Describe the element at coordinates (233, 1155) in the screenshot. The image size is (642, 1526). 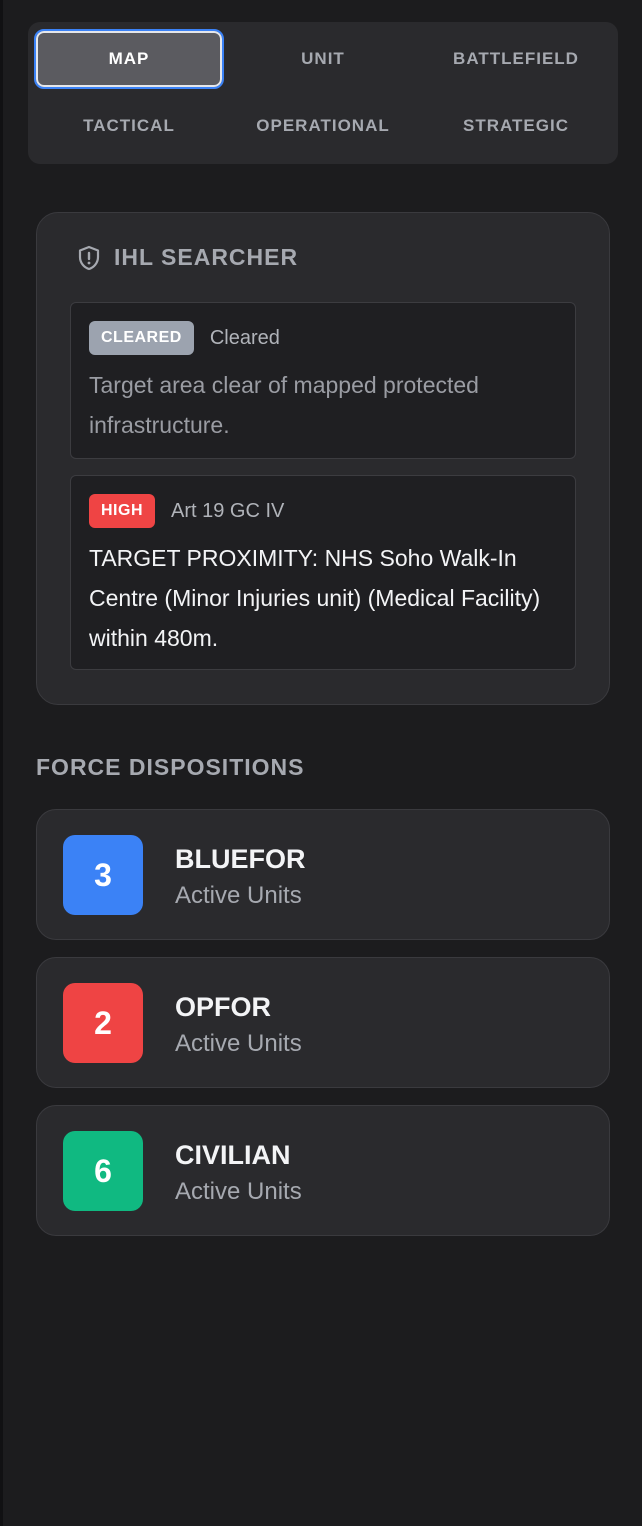
I see `force-name: CIVILIAN` at that location.